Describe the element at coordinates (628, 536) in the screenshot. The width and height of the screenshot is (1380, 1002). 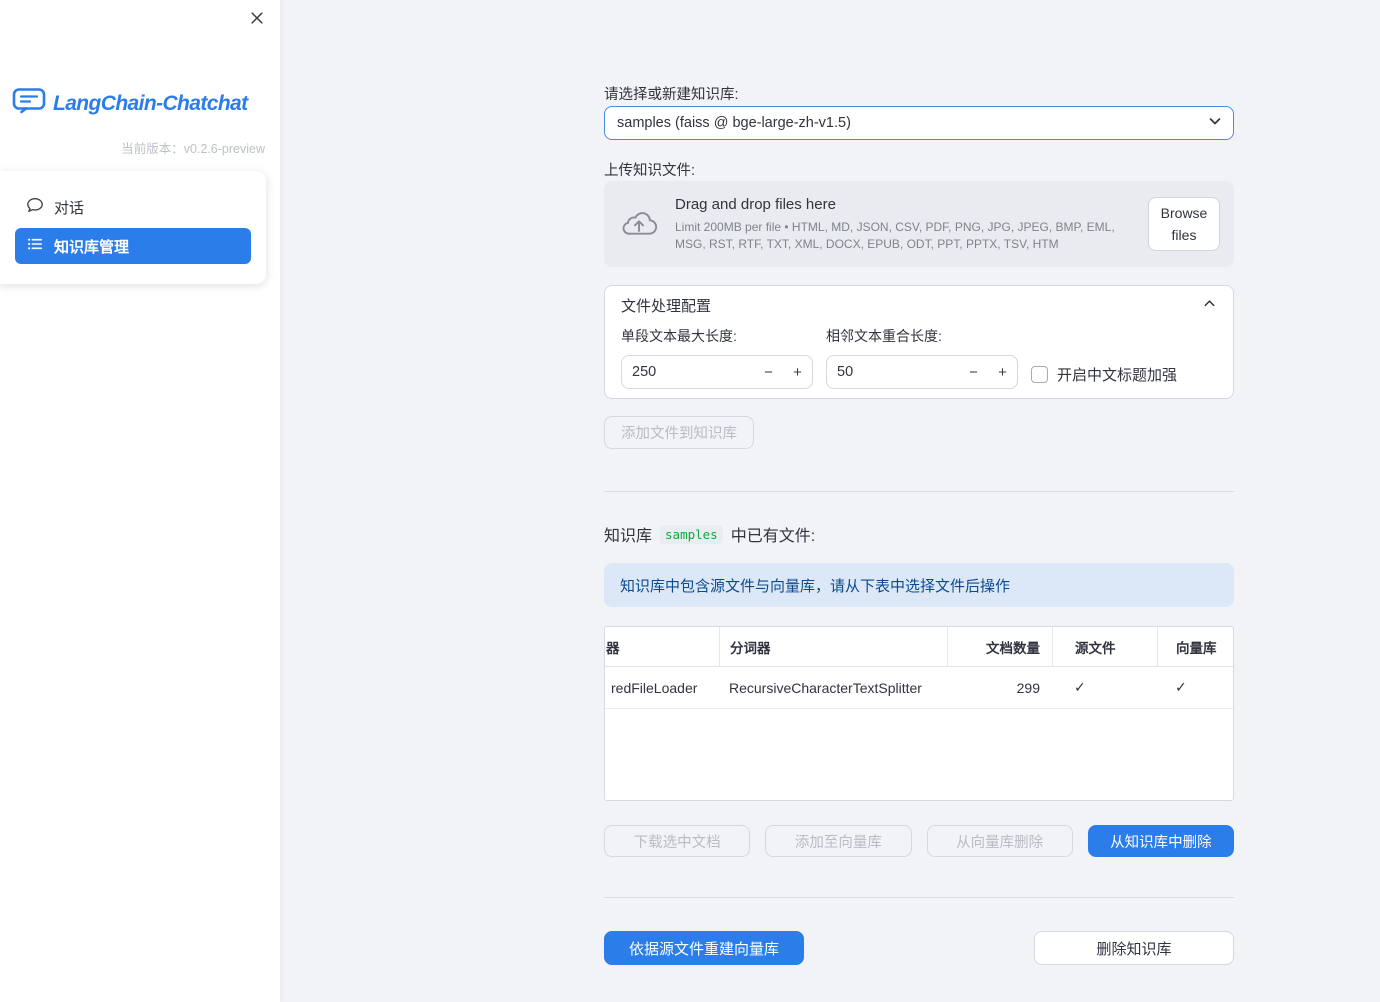
I see `existing-files-prefix: 知识库` at that location.